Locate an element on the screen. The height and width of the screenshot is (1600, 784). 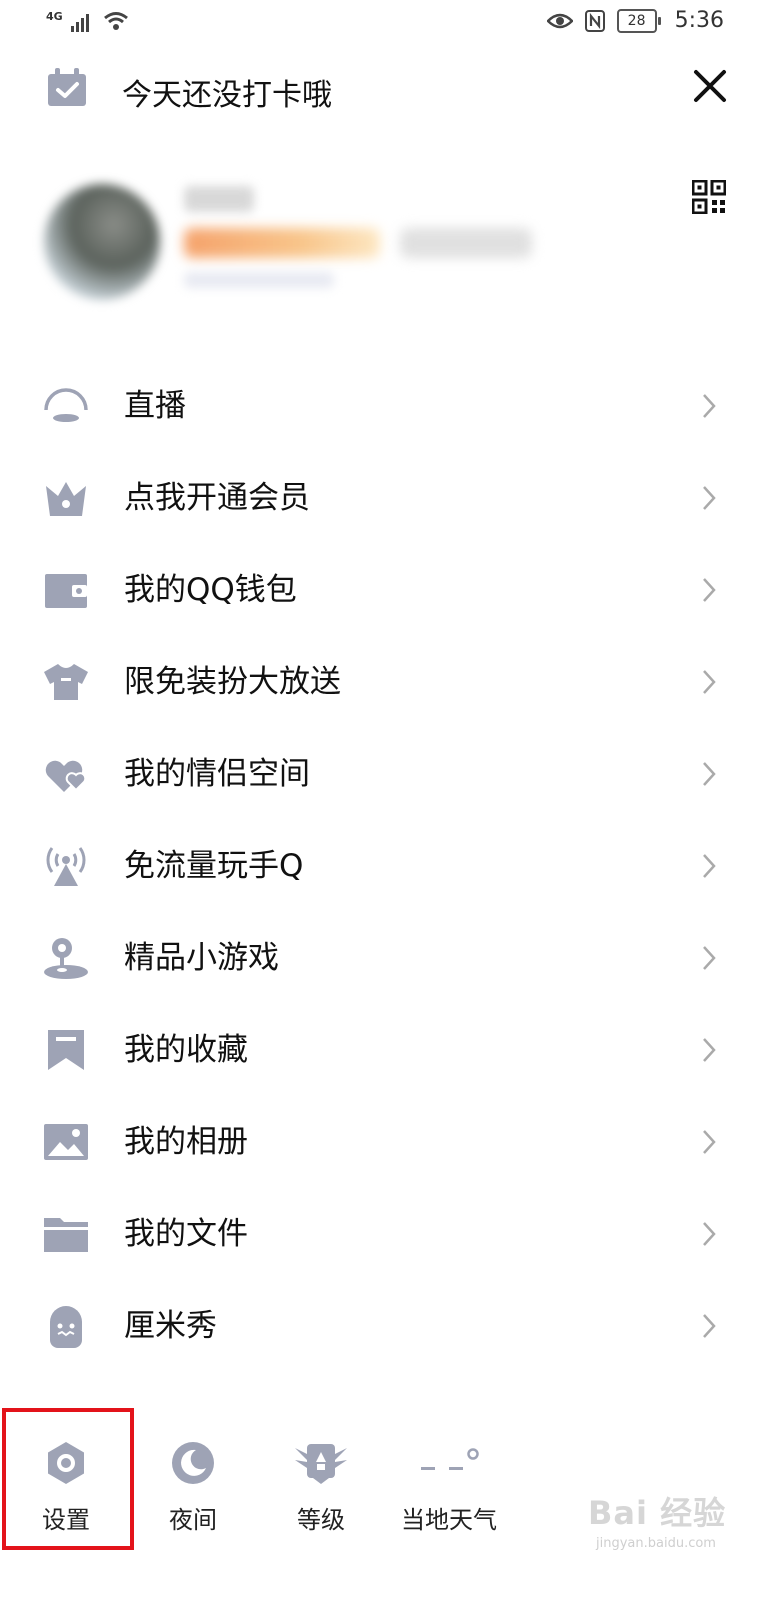
weather-icon is located at coordinates (450, 1459).